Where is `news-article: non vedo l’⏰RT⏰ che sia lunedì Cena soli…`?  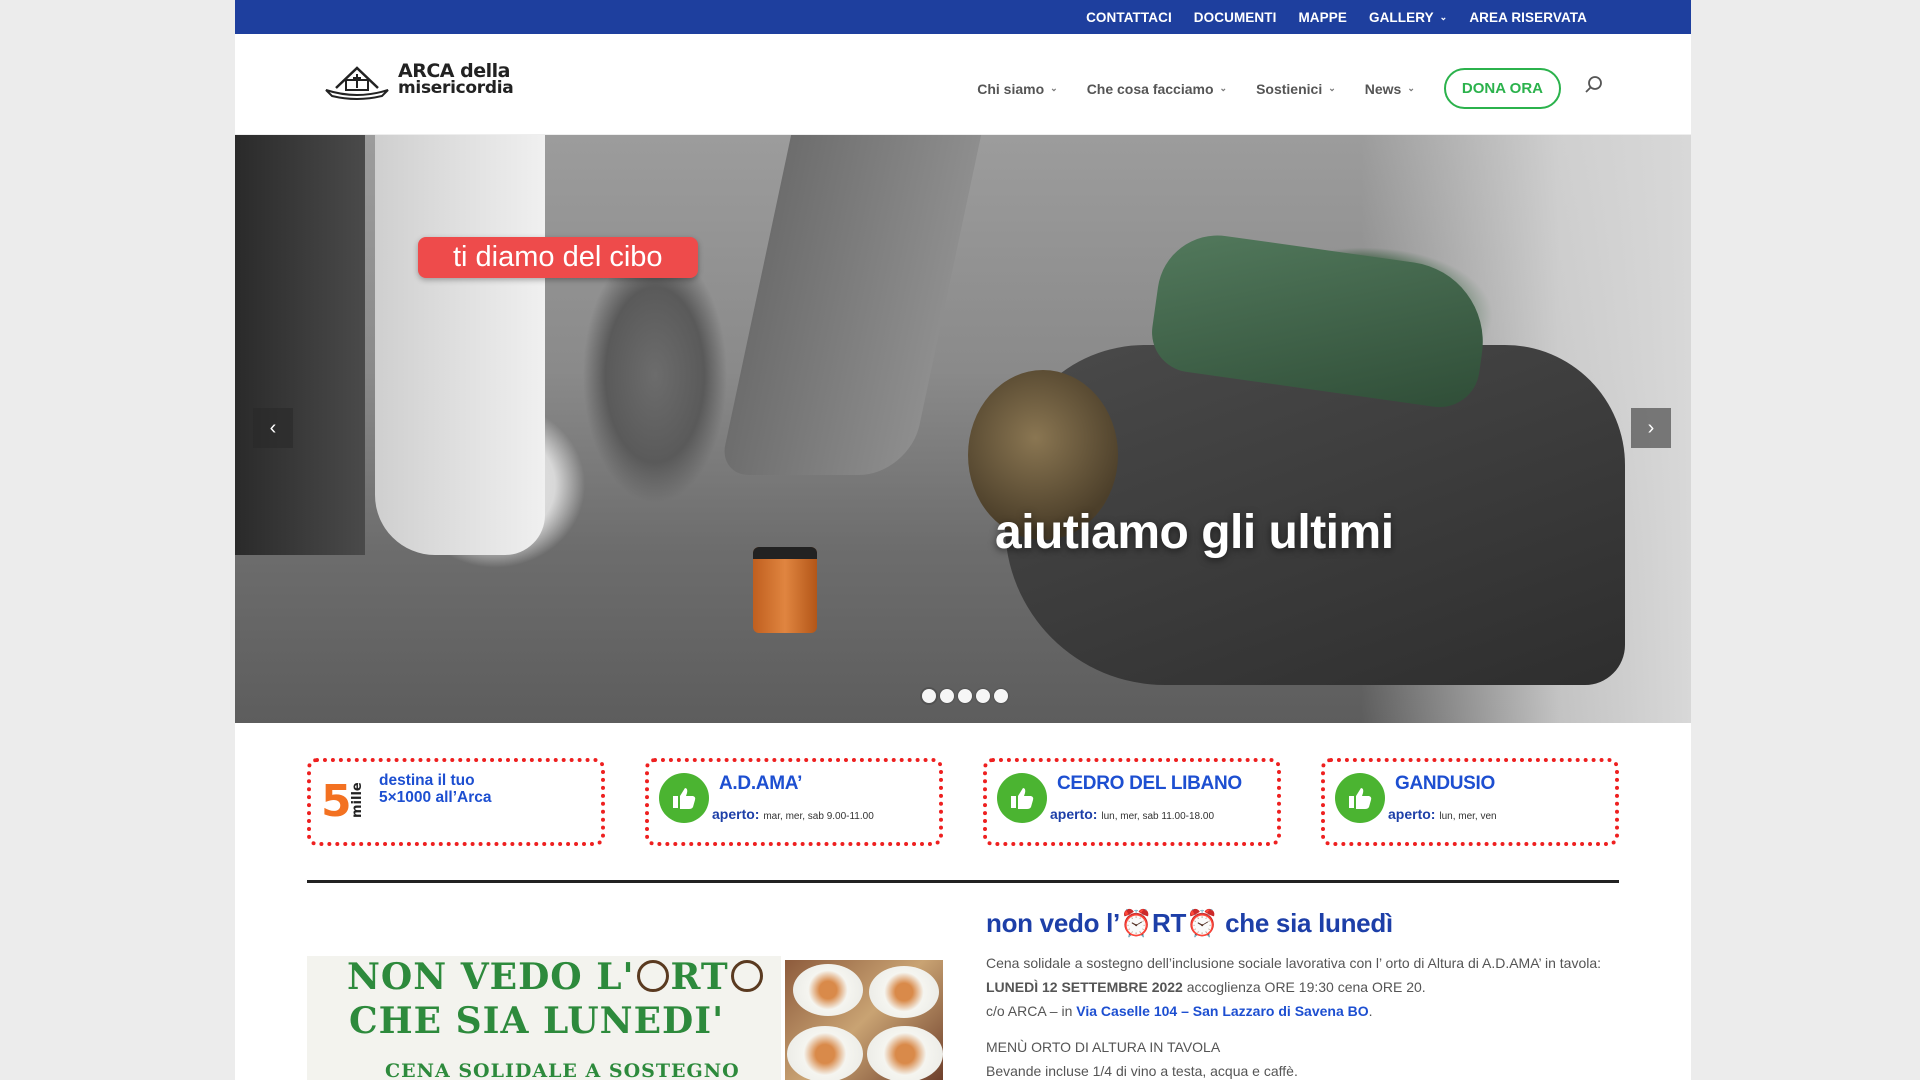
news-article: non vedo l’⏰RT⏰ che sia lunedì Cena soli… is located at coordinates (1311, 994).